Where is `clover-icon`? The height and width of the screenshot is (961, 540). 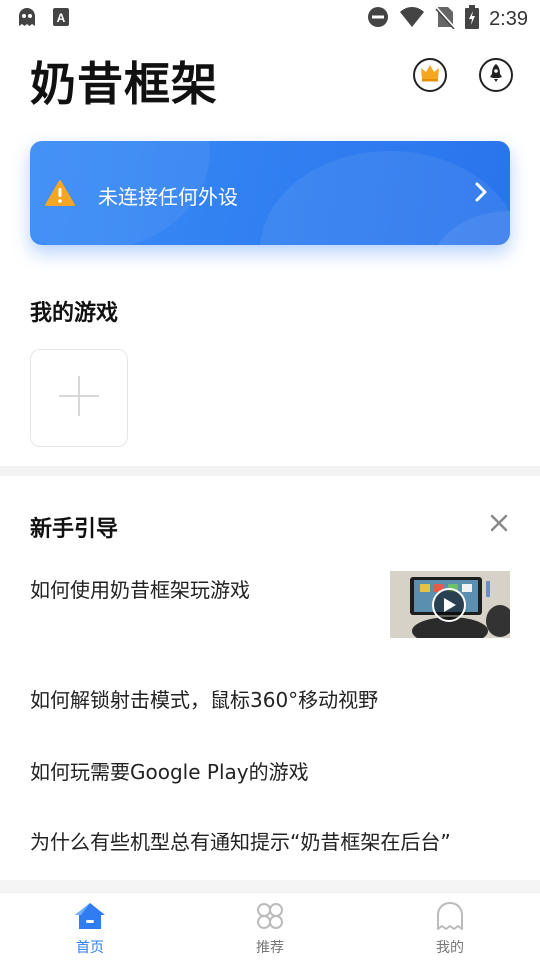
clover-icon is located at coordinates (270, 919).